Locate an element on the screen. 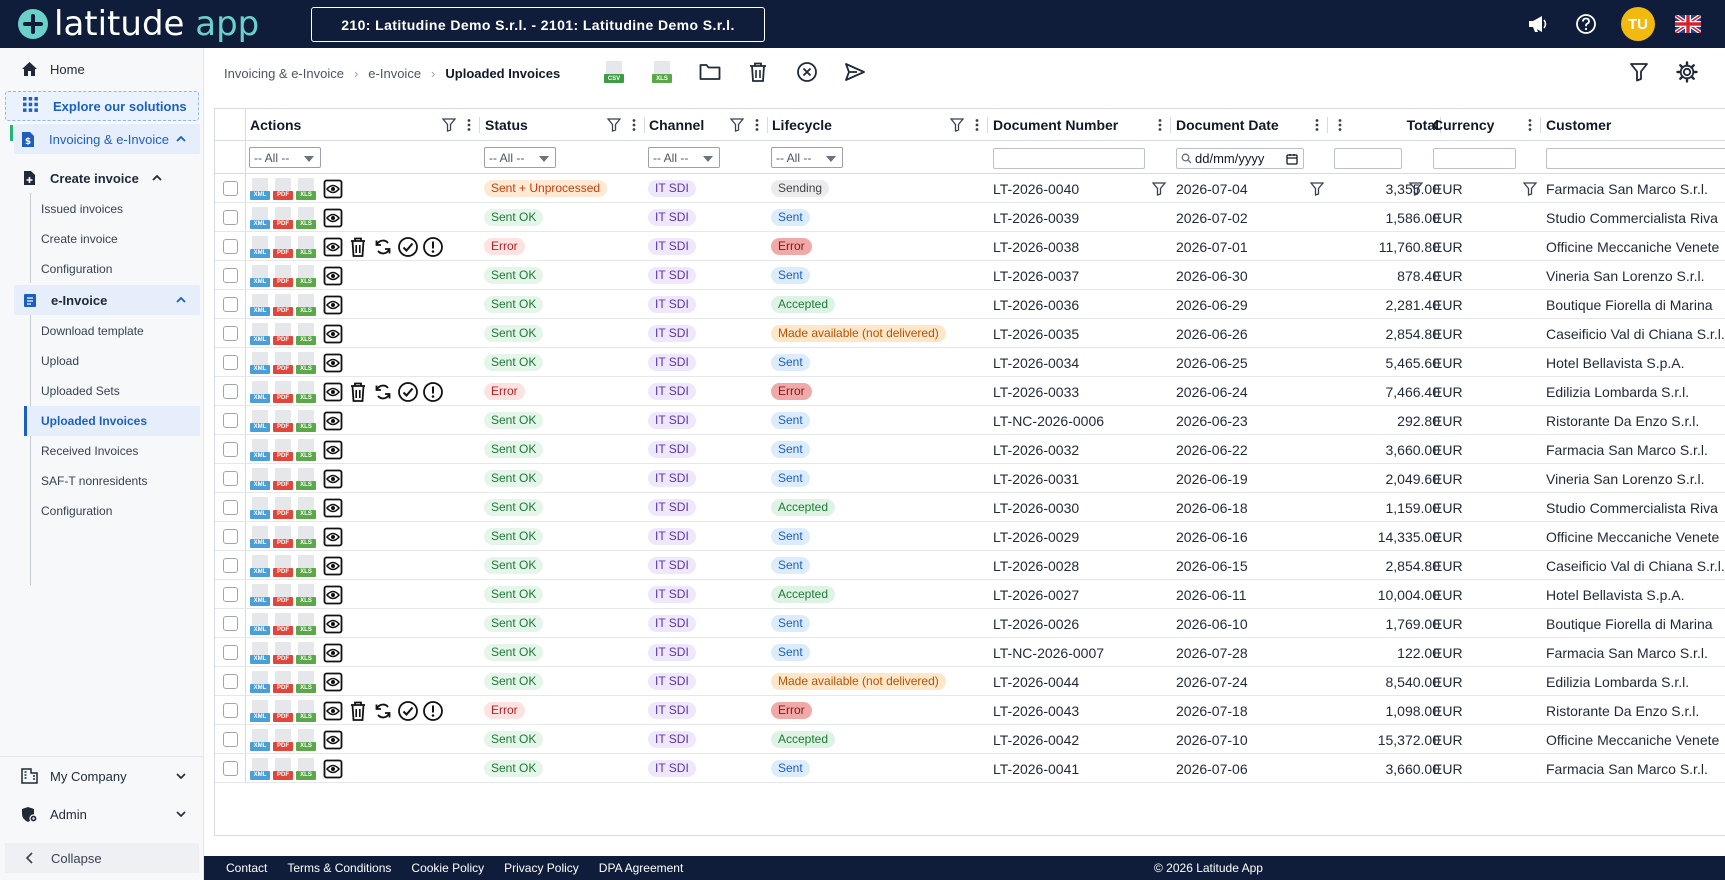 Image resolution: width=1725 pixels, height=880 pixels. total-filter-input is located at coordinates (1368, 158).